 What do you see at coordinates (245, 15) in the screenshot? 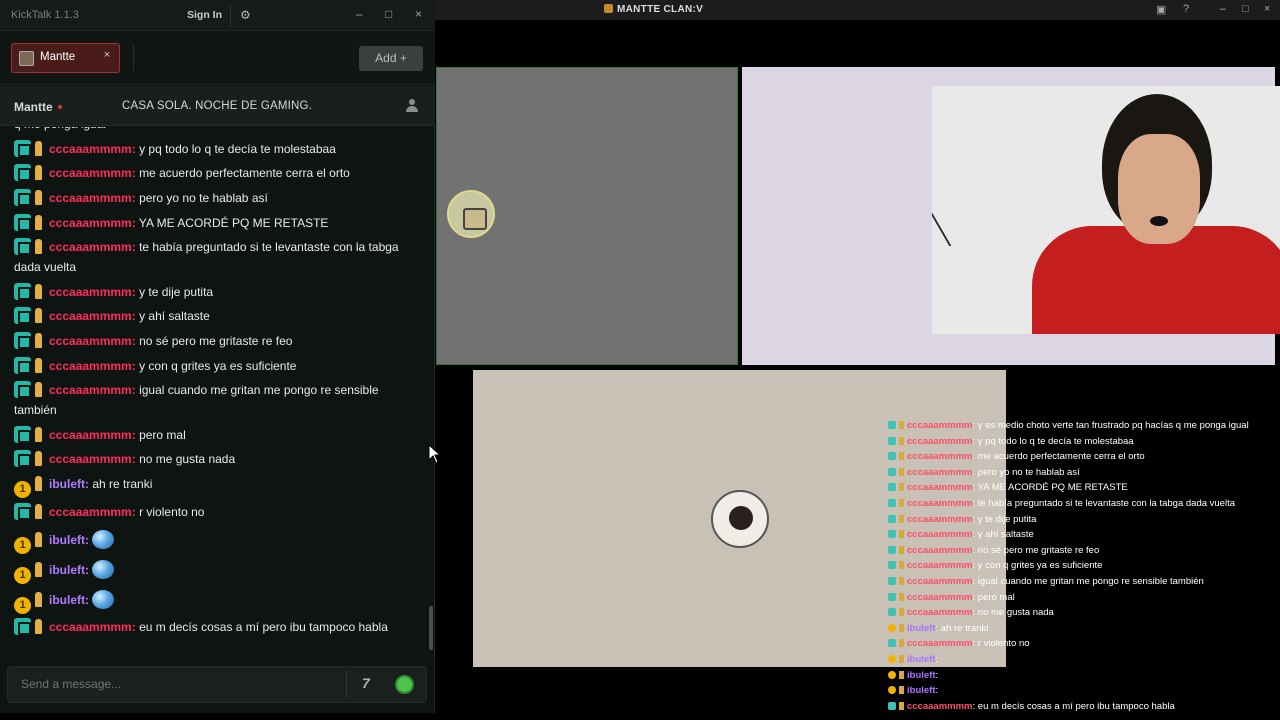
I see `gear-icon: ⚙` at bounding box center [245, 15].